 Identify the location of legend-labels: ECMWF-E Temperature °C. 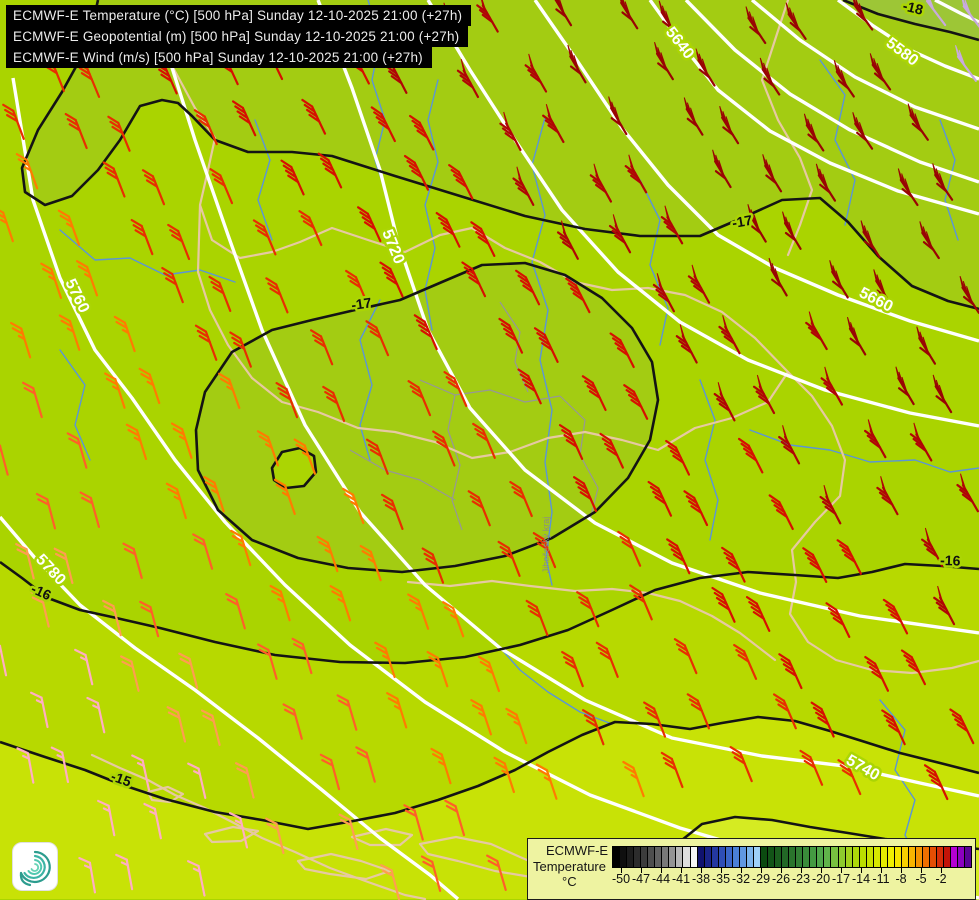
(573, 866).